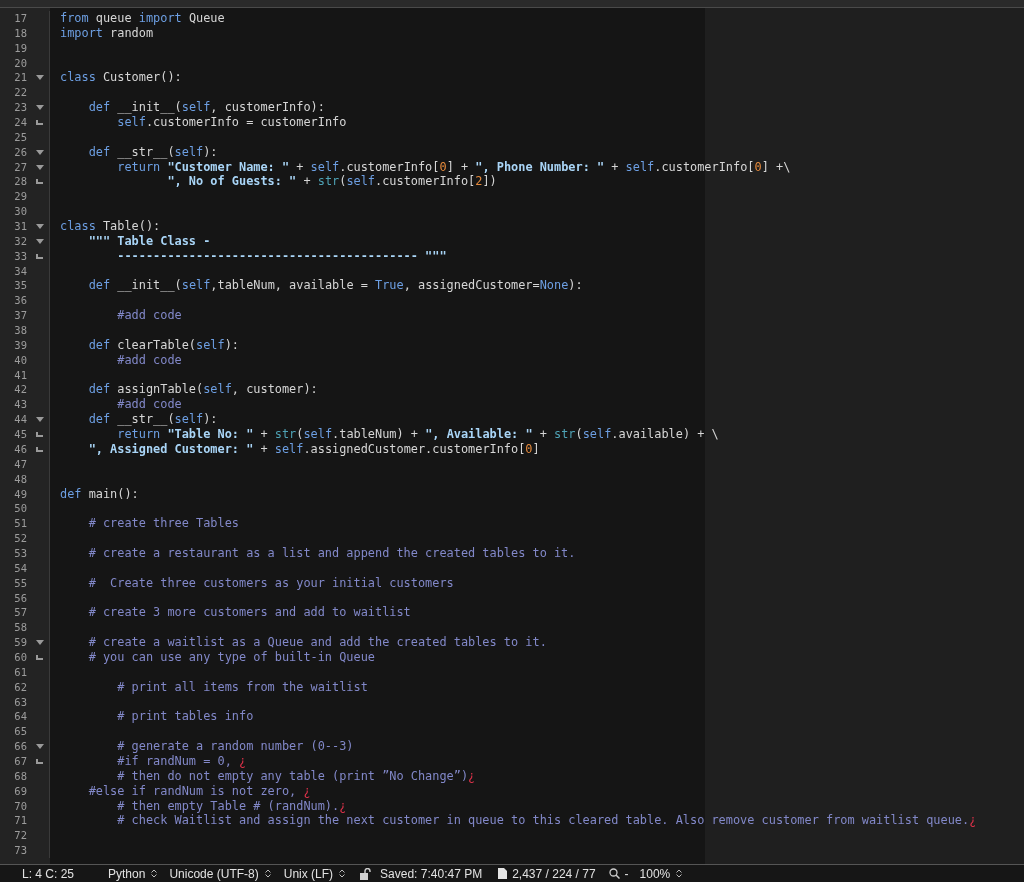 The image size is (1024, 882). I want to click on line-number: 57, so click(20, 613).